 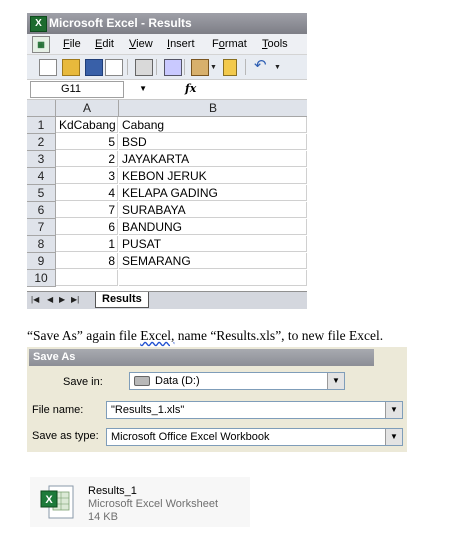 What do you see at coordinates (41, 159) in the screenshot?
I see `row-header: 3` at bounding box center [41, 159].